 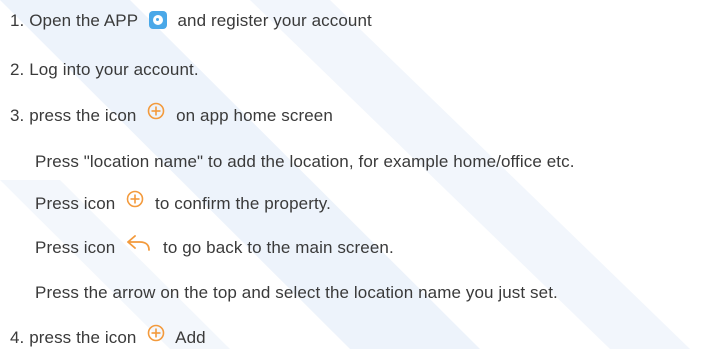 I want to click on step-2: 2. Log into your account., so click(x=104, y=70).